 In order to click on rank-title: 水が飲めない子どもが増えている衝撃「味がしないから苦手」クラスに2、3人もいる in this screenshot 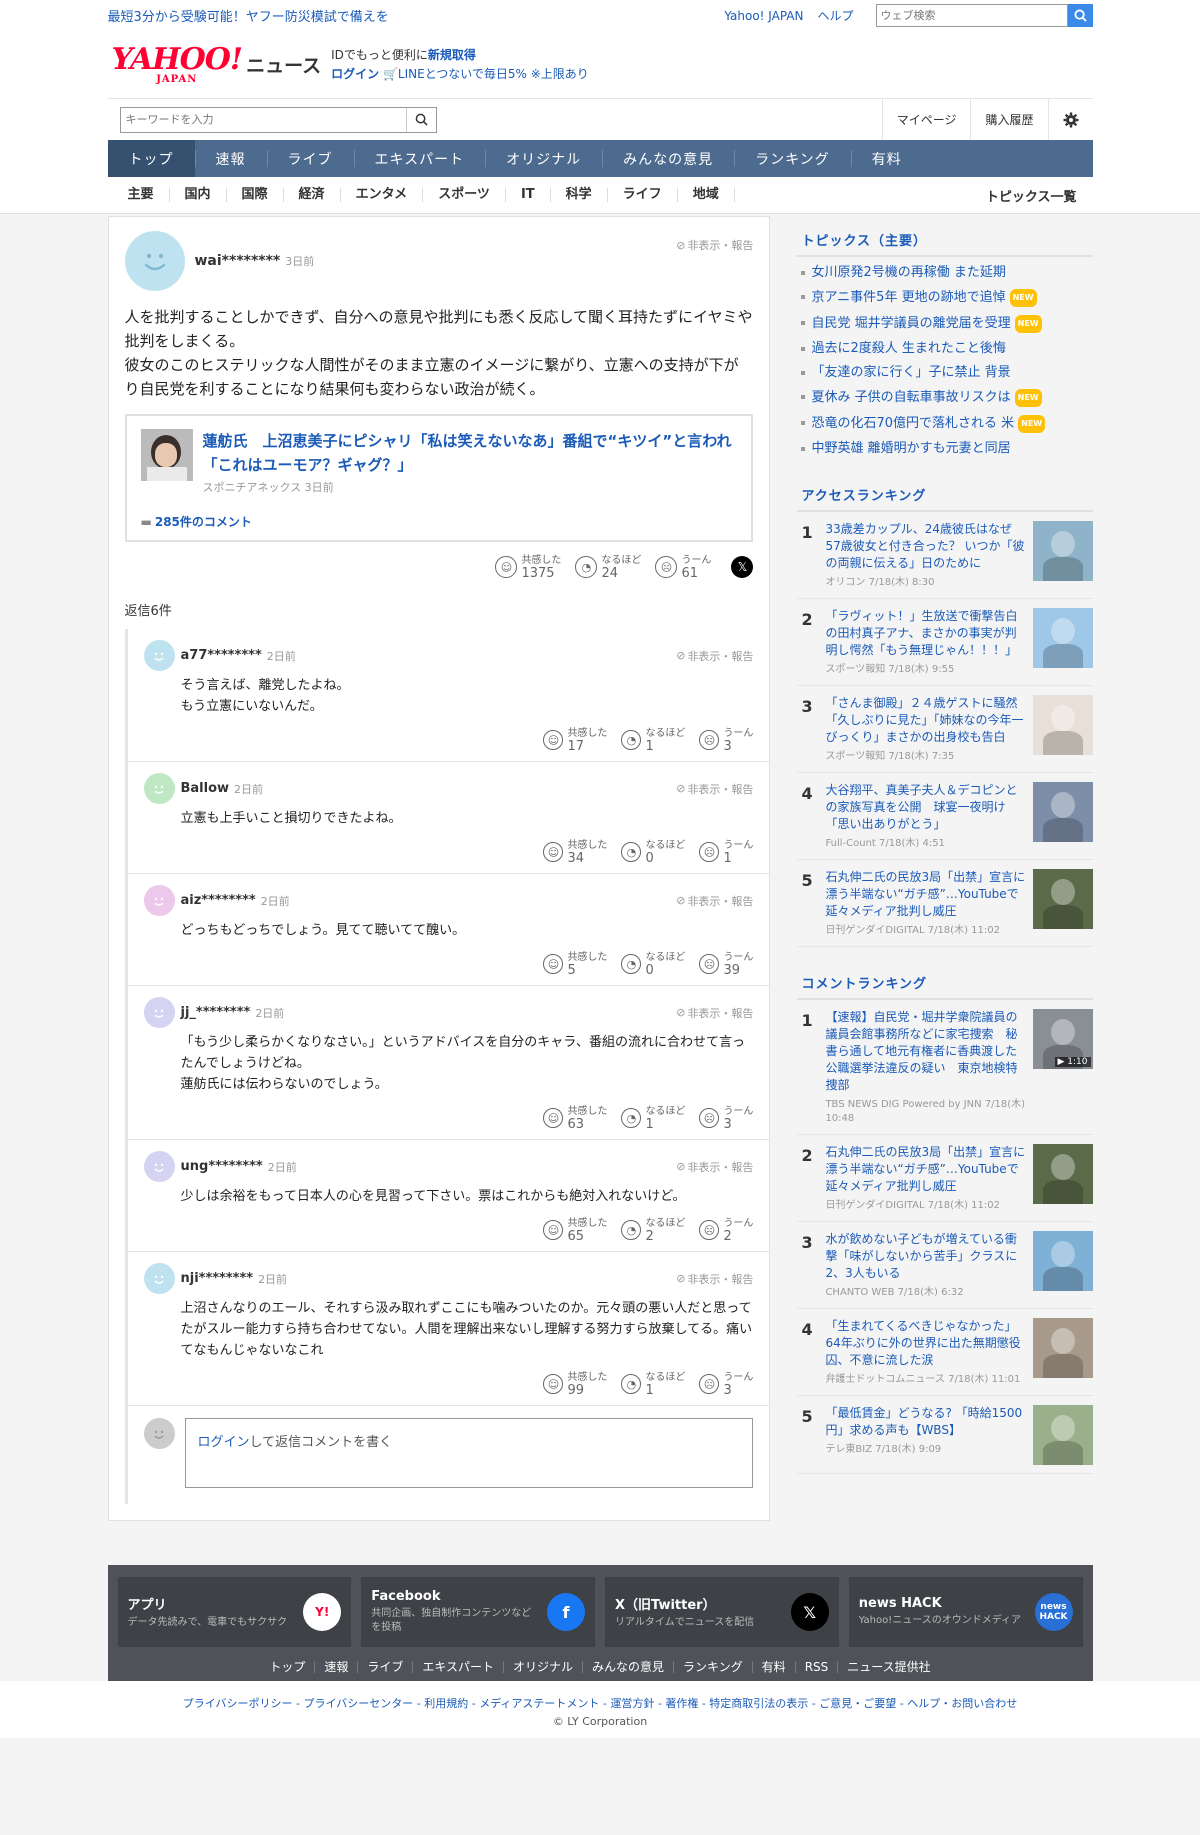, I will do `click(925, 1256)`.